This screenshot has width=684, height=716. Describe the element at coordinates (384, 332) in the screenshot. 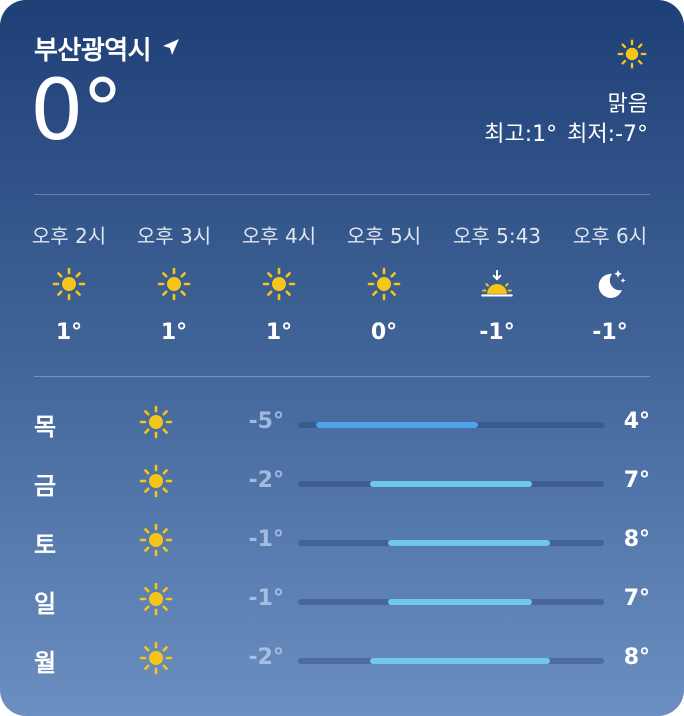

I see `hour-temp: 0°` at that location.